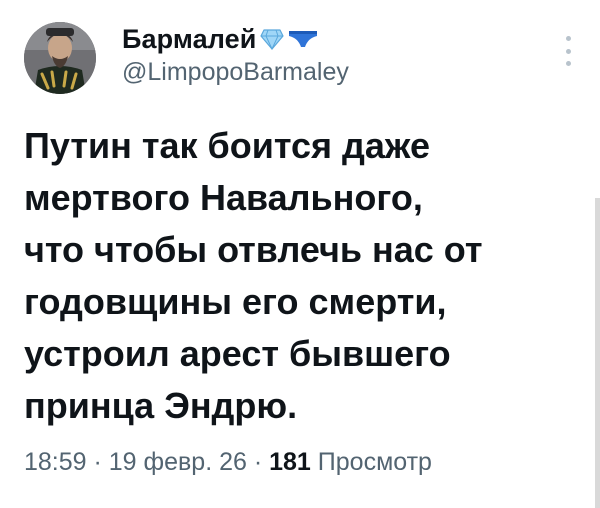 Image resolution: width=600 pixels, height=508 pixels. What do you see at coordinates (189, 39) in the screenshot?
I see `display-name: Бармалей` at bounding box center [189, 39].